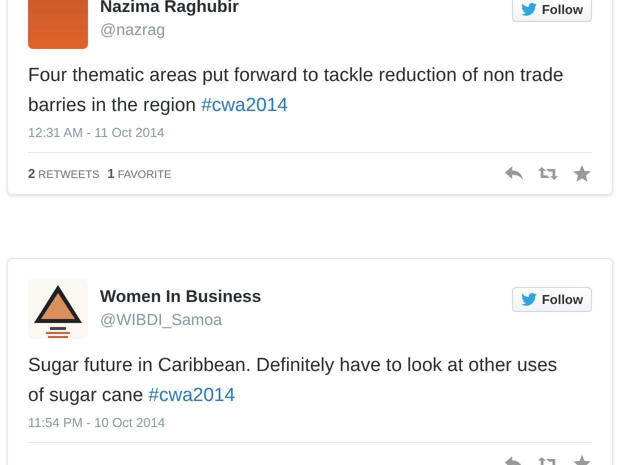  What do you see at coordinates (139, 173) in the screenshot?
I see `stat-count: 1 FAVORITE` at bounding box center [139, 173].